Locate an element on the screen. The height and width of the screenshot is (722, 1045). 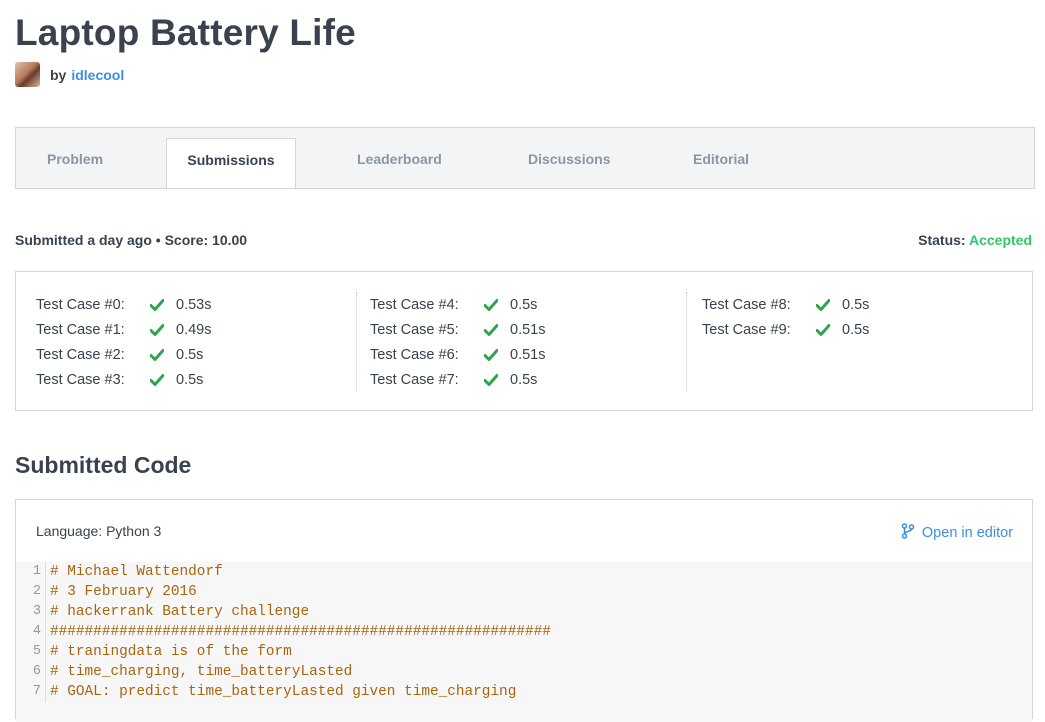
author-link: idlecool is located at coordinates (97, 75).